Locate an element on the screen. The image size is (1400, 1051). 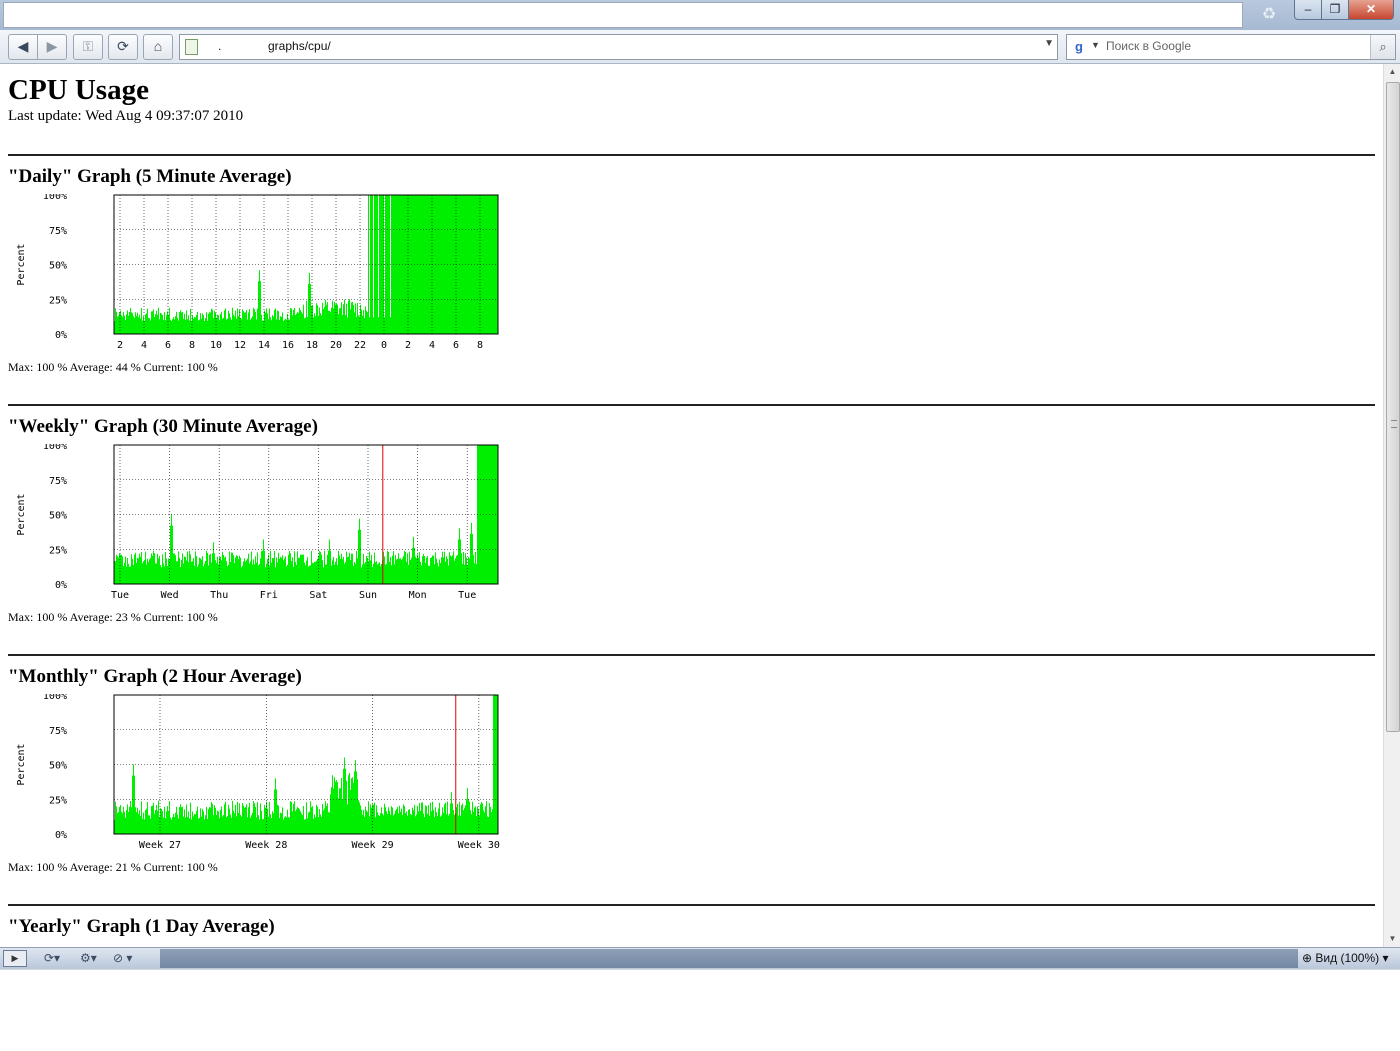
home-button: ⌂ is located at coordinates (158, 47).